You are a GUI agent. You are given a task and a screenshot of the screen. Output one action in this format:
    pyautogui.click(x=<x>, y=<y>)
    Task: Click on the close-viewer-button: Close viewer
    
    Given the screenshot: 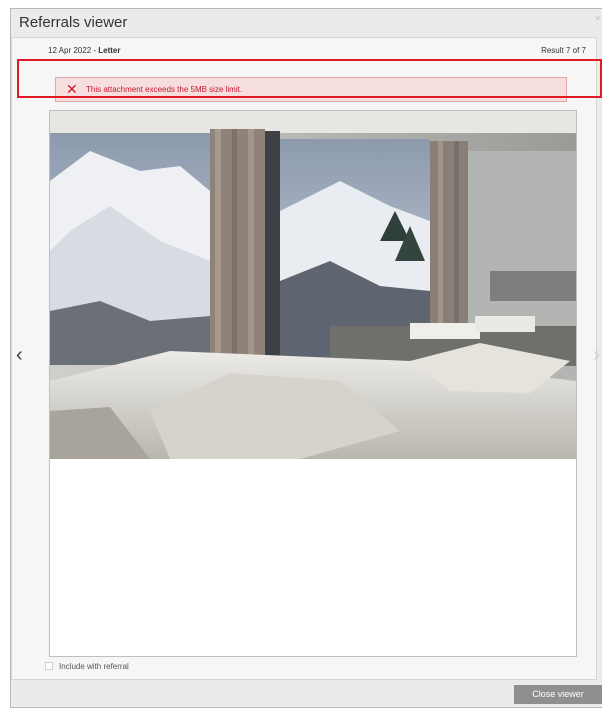 What is the action you would take?
    pyautogui.click(x=558, y=694)
    